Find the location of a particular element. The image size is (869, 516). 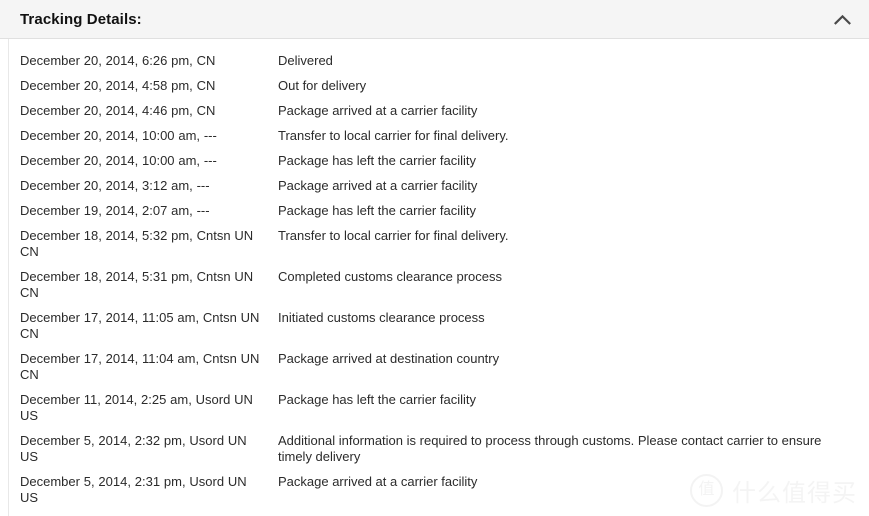

chevron-up-icon is located at coordinates (842, 19).